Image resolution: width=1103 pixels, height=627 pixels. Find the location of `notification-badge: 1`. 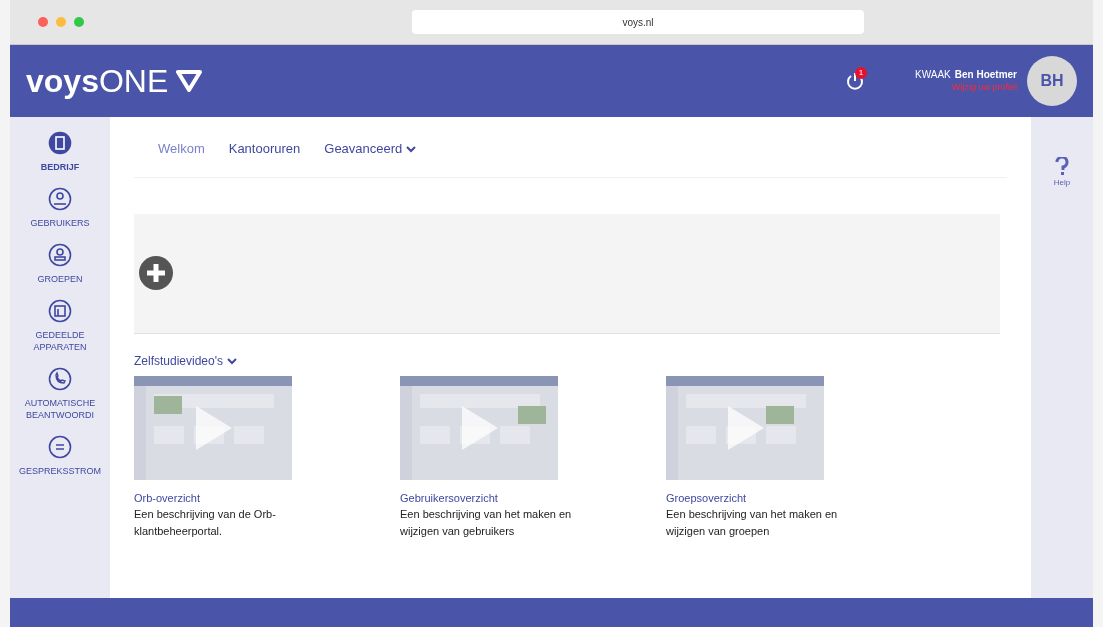

notification-badge: 1 is located at coordinates (861, 73).